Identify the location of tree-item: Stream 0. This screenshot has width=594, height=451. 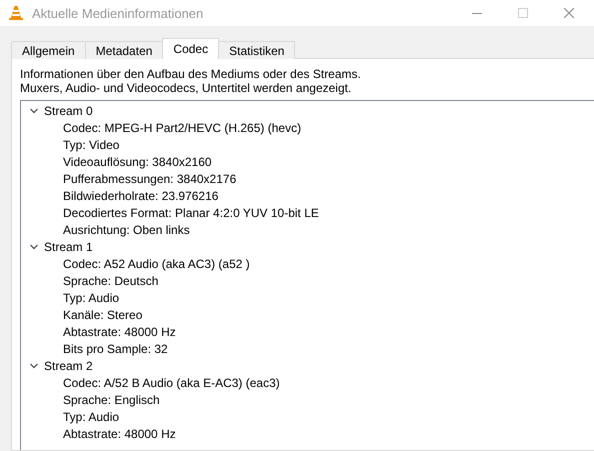
(68, 111).